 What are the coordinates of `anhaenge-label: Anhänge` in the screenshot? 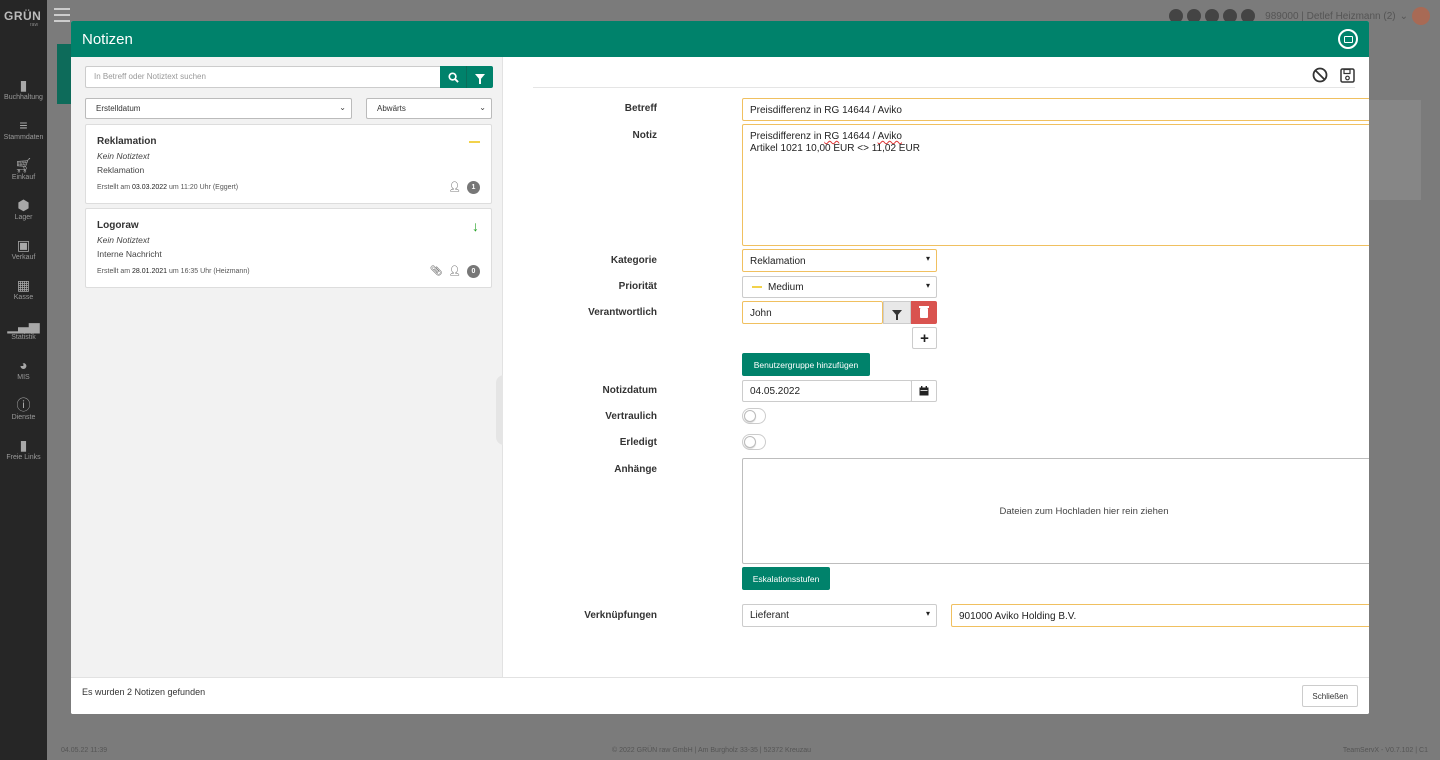 It's located at (635, 469).